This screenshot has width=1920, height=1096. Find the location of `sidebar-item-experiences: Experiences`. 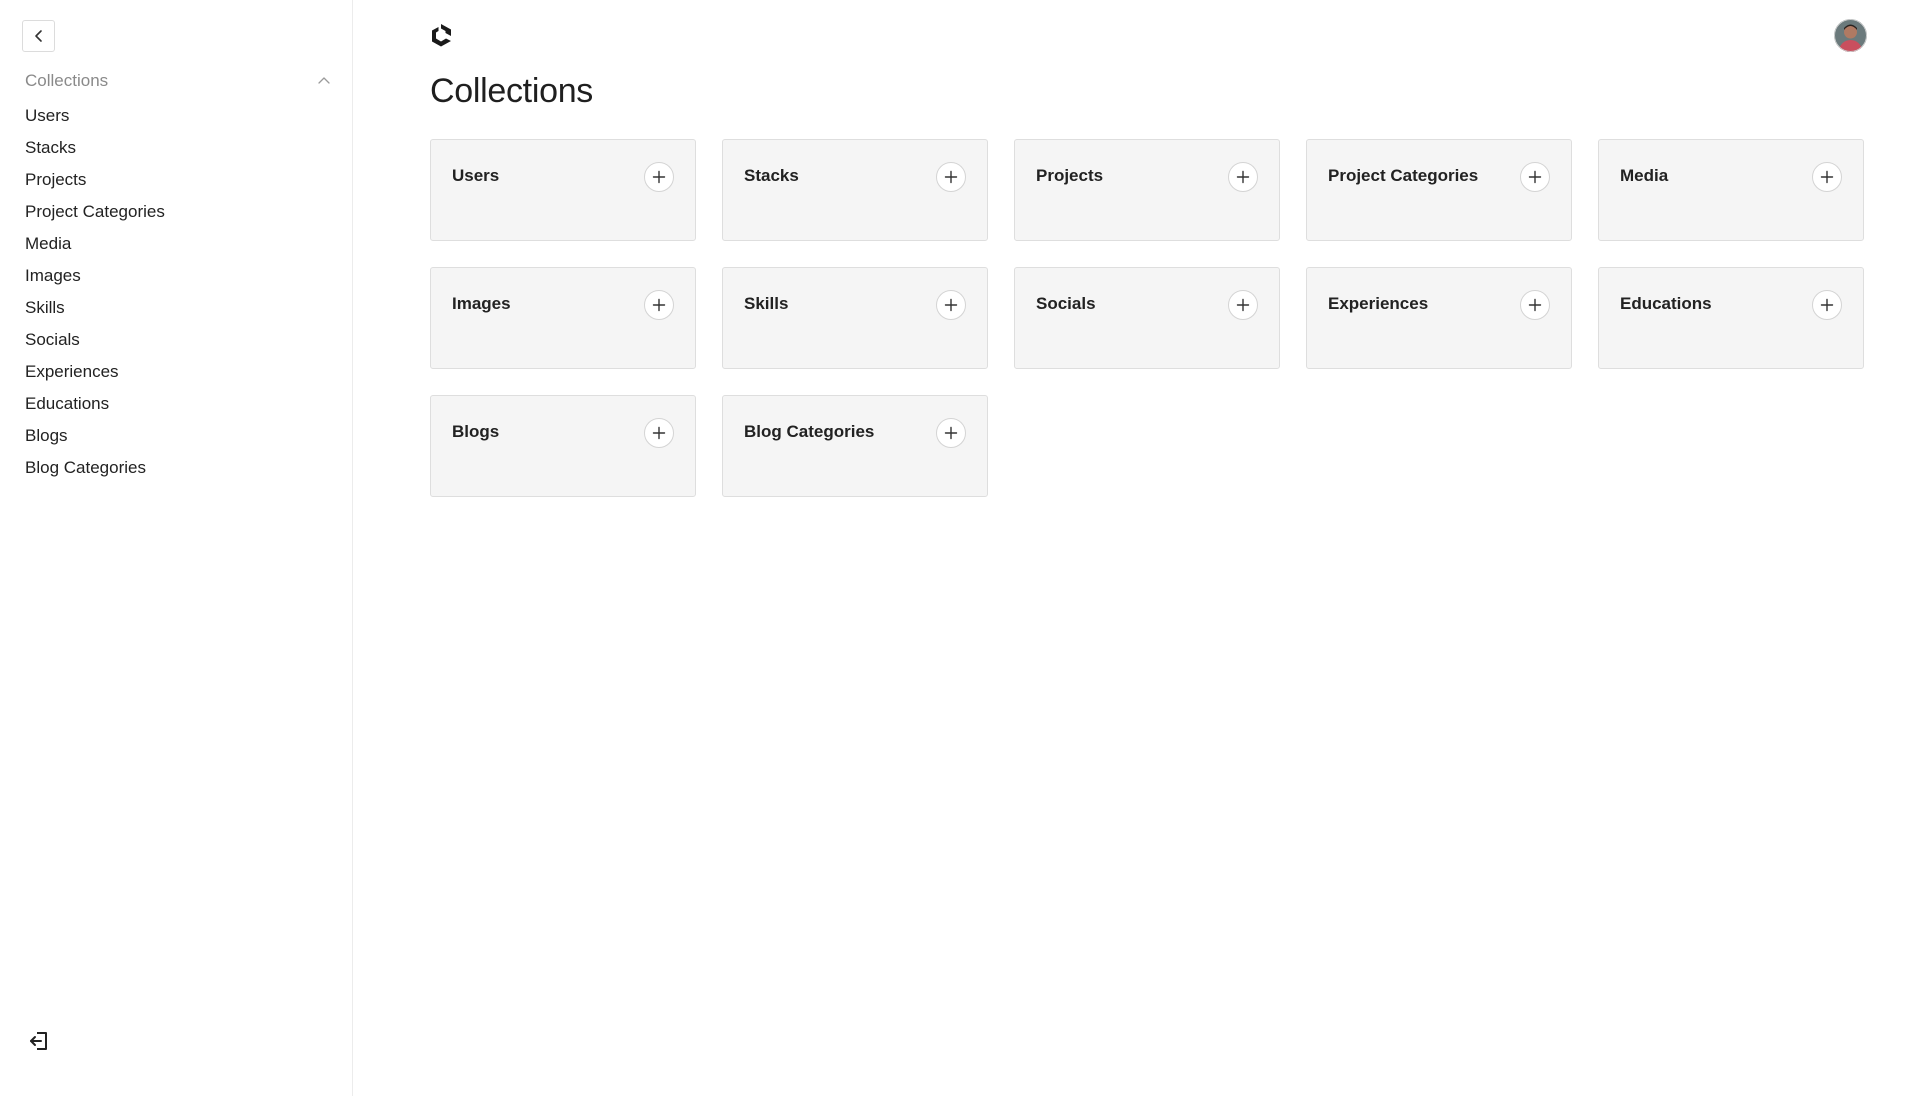

sidebar-item-experiences: Experiences is located at coordinates (95, 372).